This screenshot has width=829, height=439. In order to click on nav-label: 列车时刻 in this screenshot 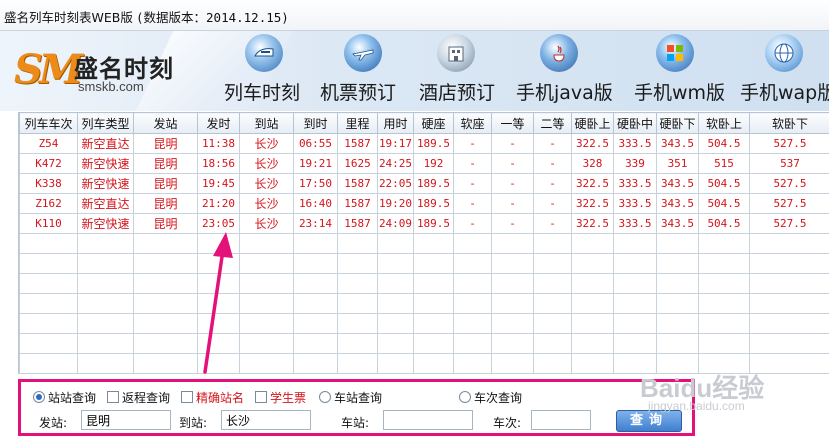, I will do `click(262, 93)`.